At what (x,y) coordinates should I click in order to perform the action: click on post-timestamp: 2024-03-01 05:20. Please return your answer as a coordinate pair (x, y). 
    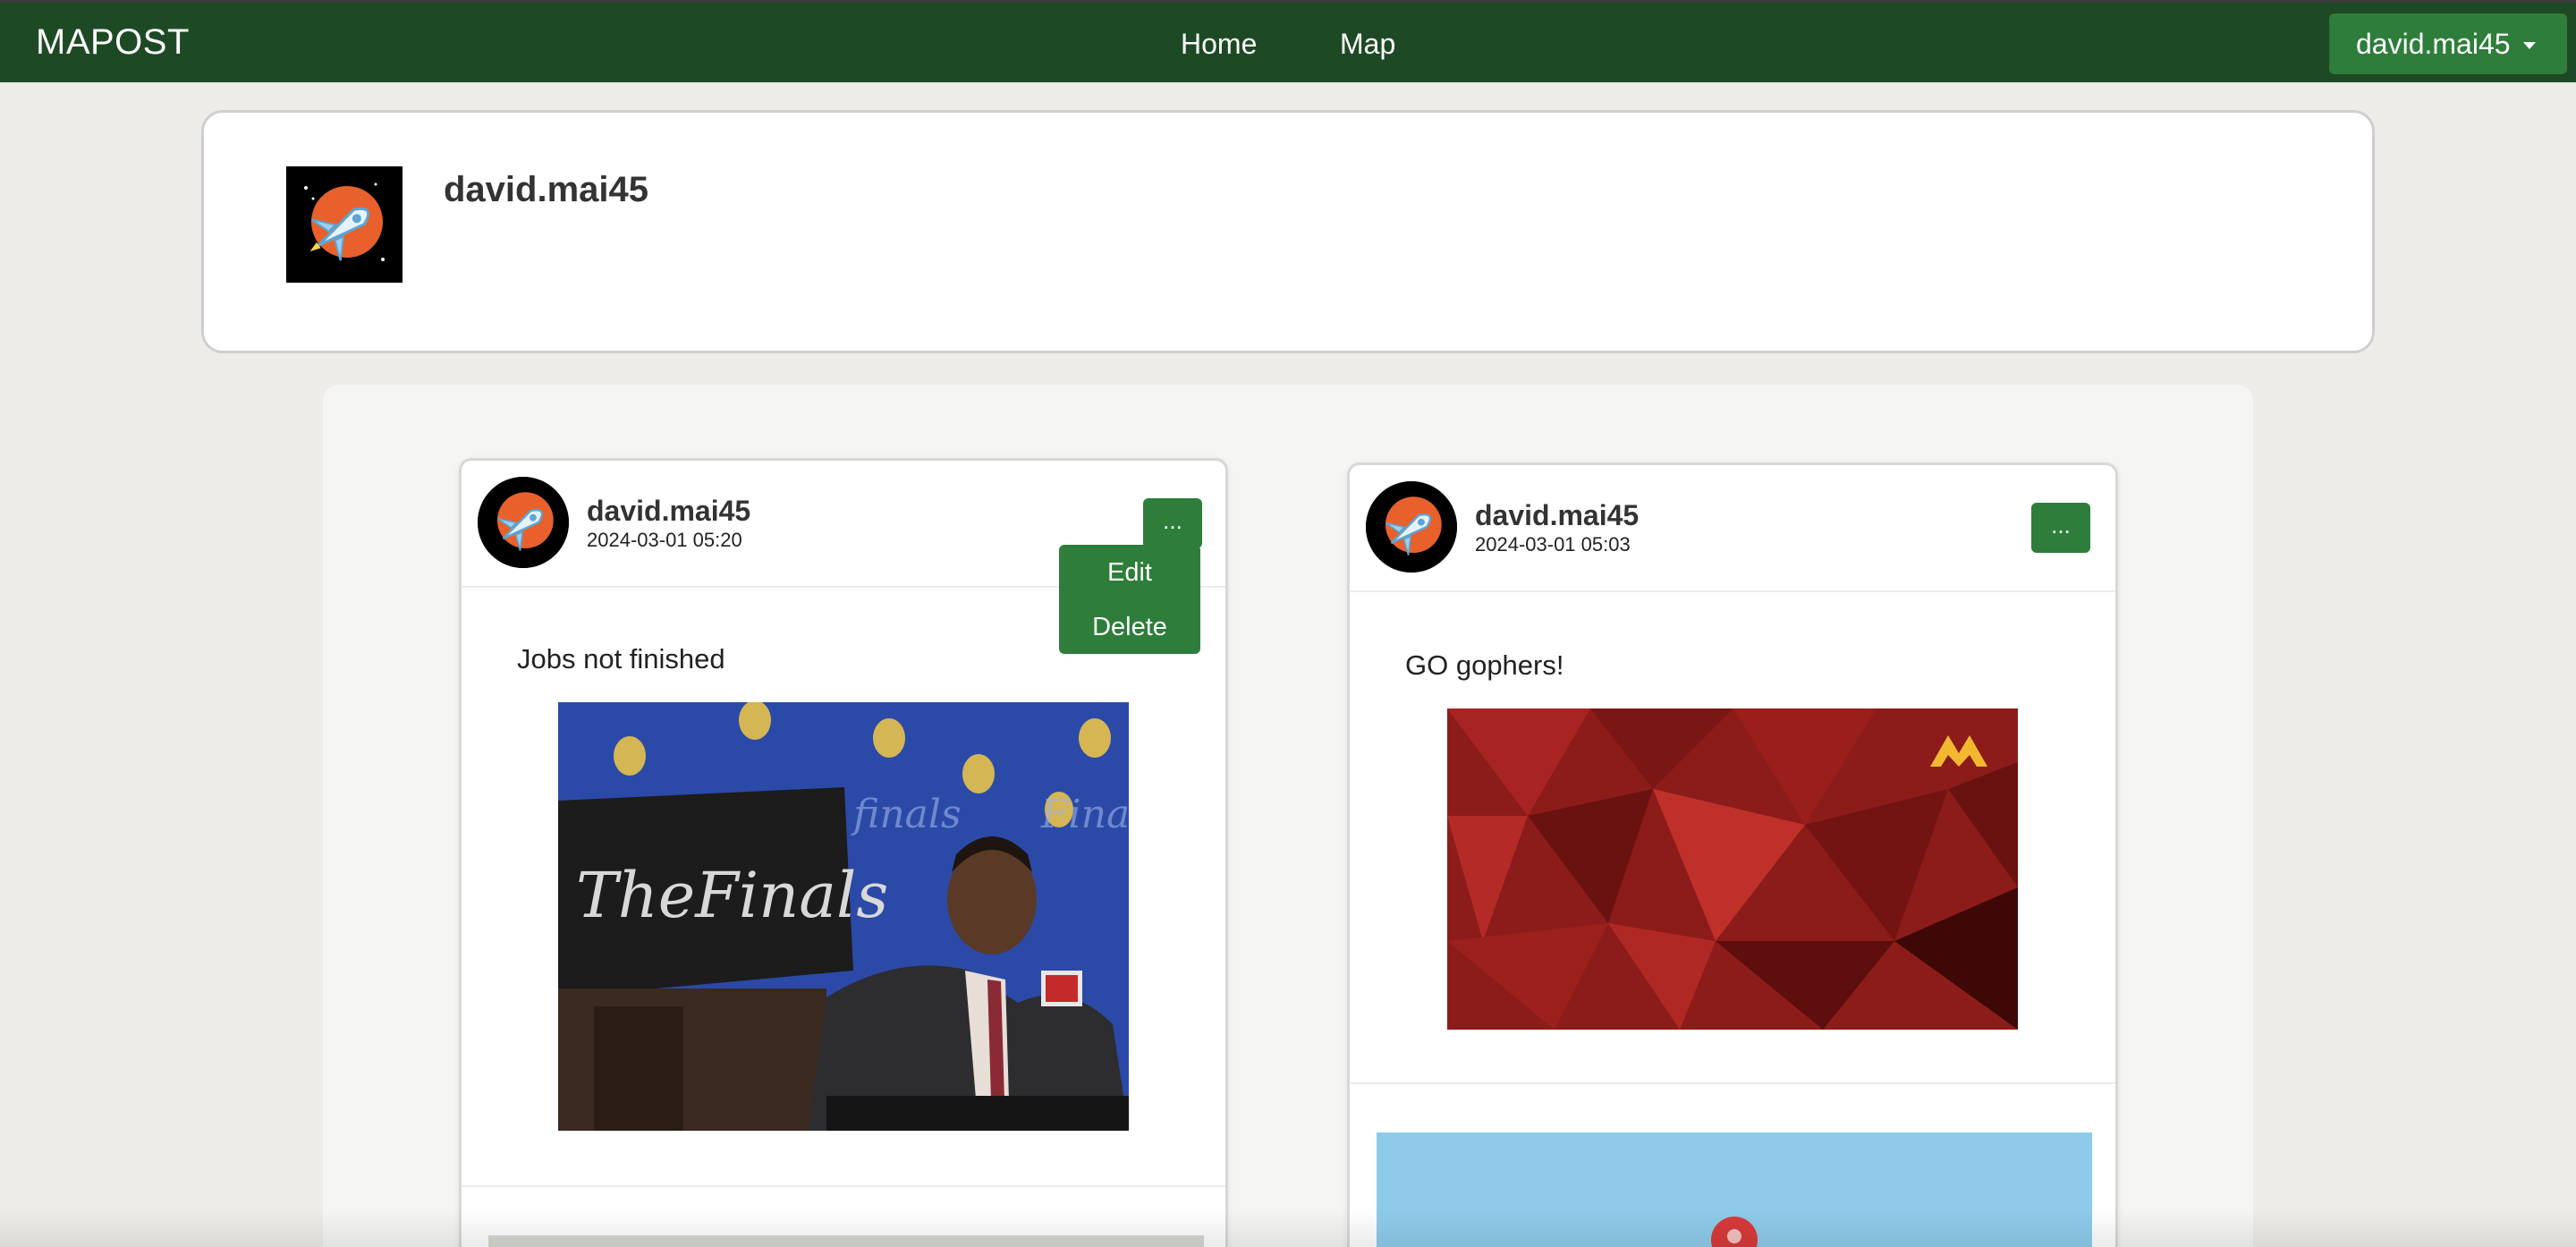
    Looking at the image, I should click on (664, 540).